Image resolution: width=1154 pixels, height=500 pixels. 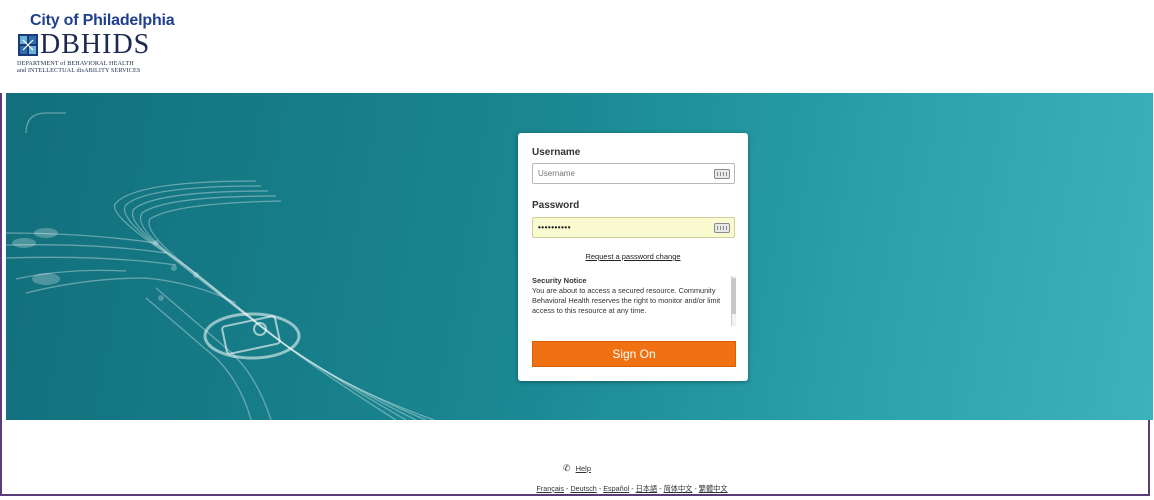 What do you see at coordinates (733, 301) in the screenshot?
I see `notice-scrollbar` at bounding box center [733, 301].